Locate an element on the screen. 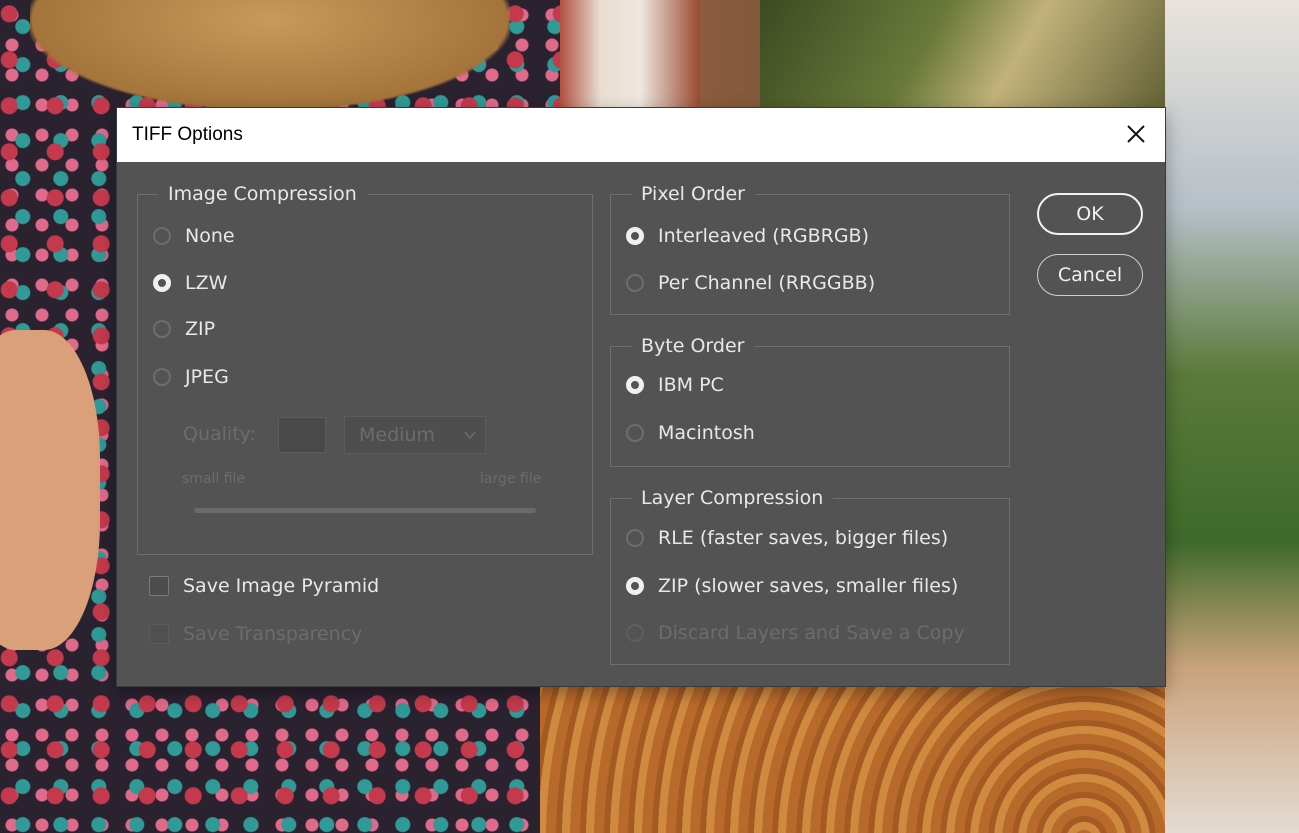  compression-option-none: None is located at coordinates (194, 236).